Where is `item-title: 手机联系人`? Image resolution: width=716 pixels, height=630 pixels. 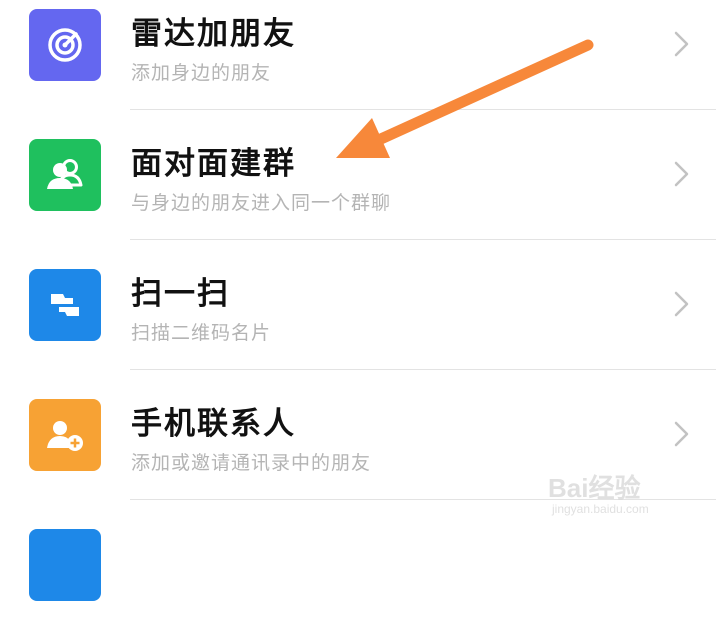
item-title: 手机联系人 is located at coordinates (213, 424).